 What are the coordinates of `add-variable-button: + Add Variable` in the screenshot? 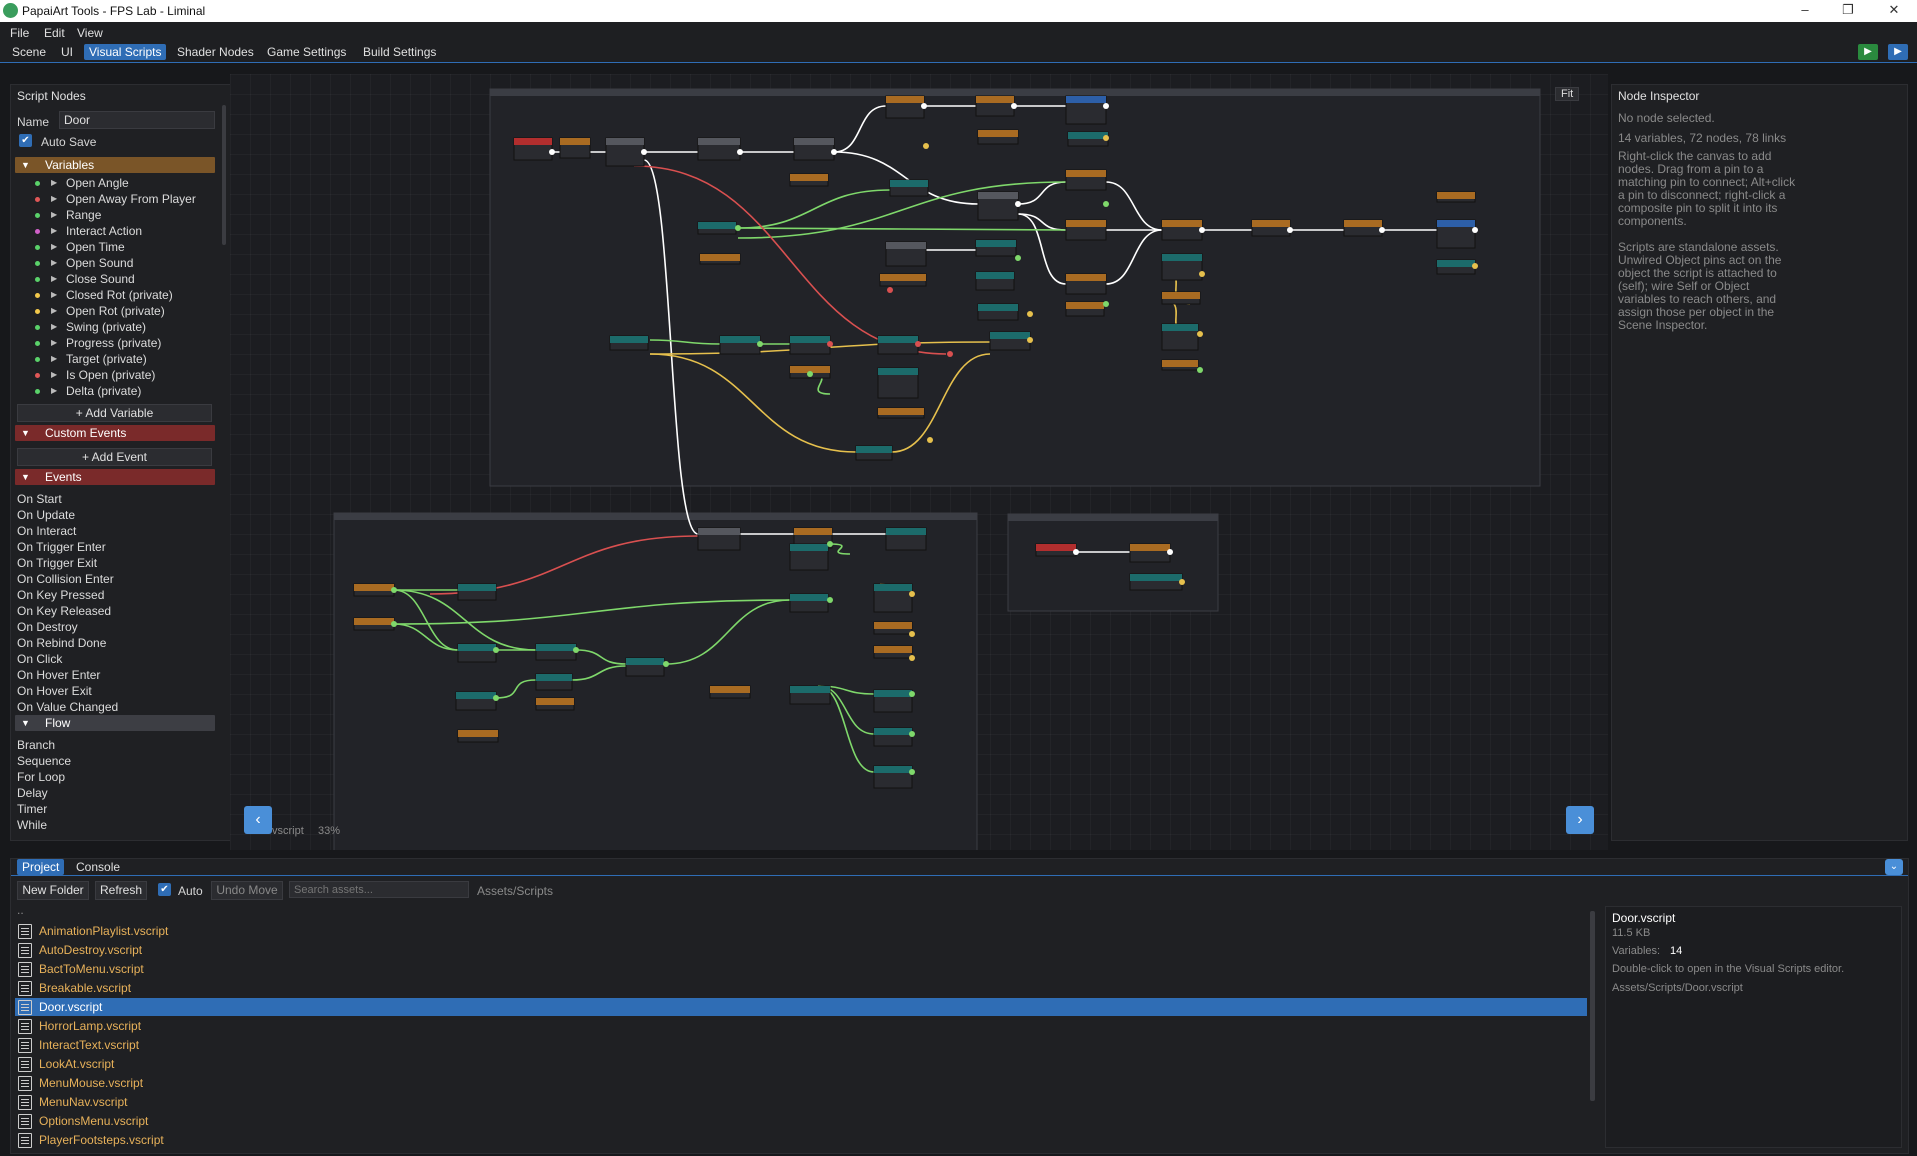 It's located at (114, 413).